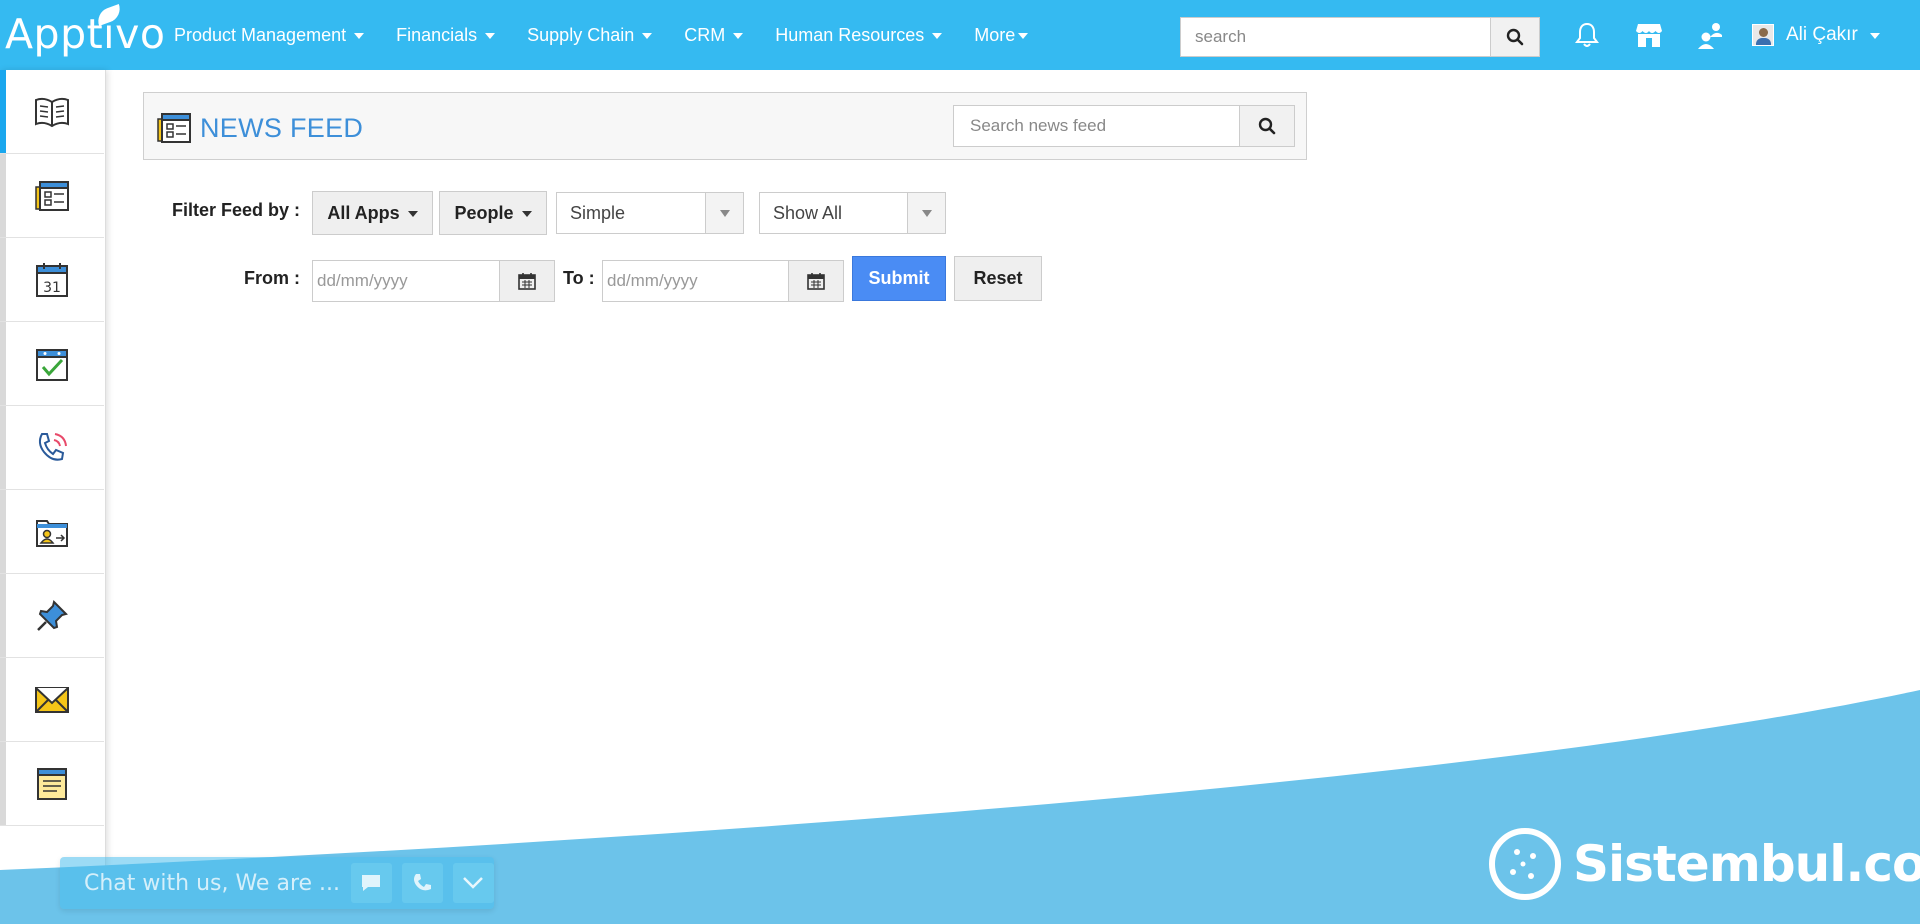 The width and height of the screenshot is (1920, 924). I want to click on sidebar-item-pinned, so click(52, 616).